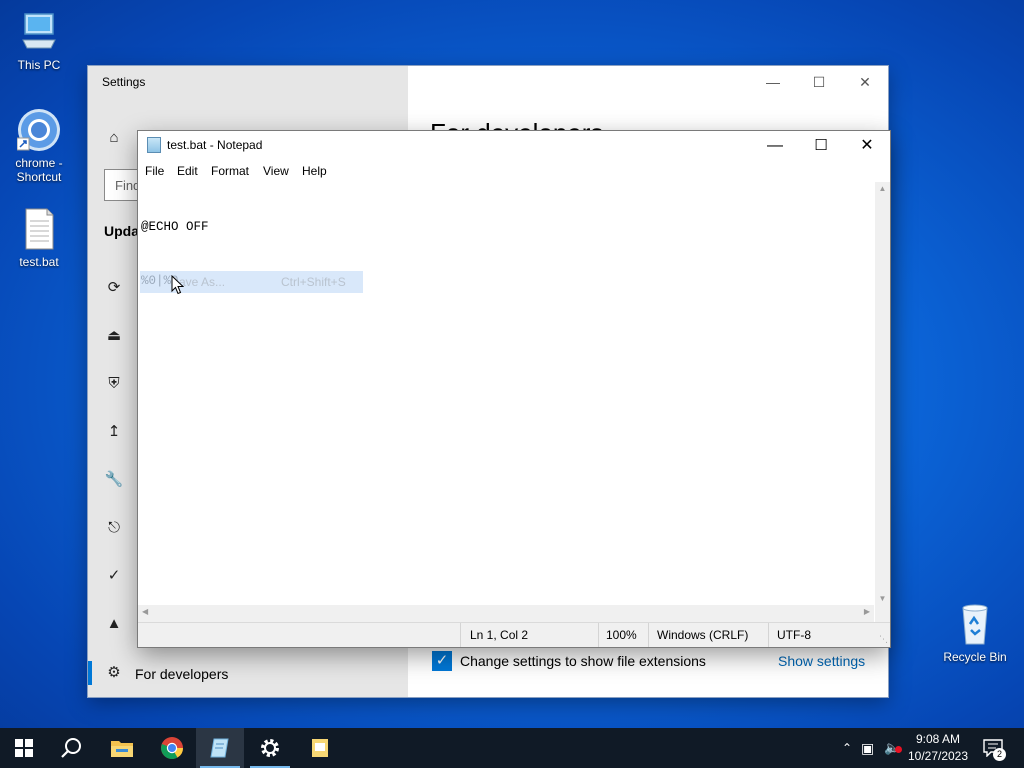  Describe the element at coordinates (175, 227) in the screenshot. I see `text-line: @ECHO OFF` at that location.